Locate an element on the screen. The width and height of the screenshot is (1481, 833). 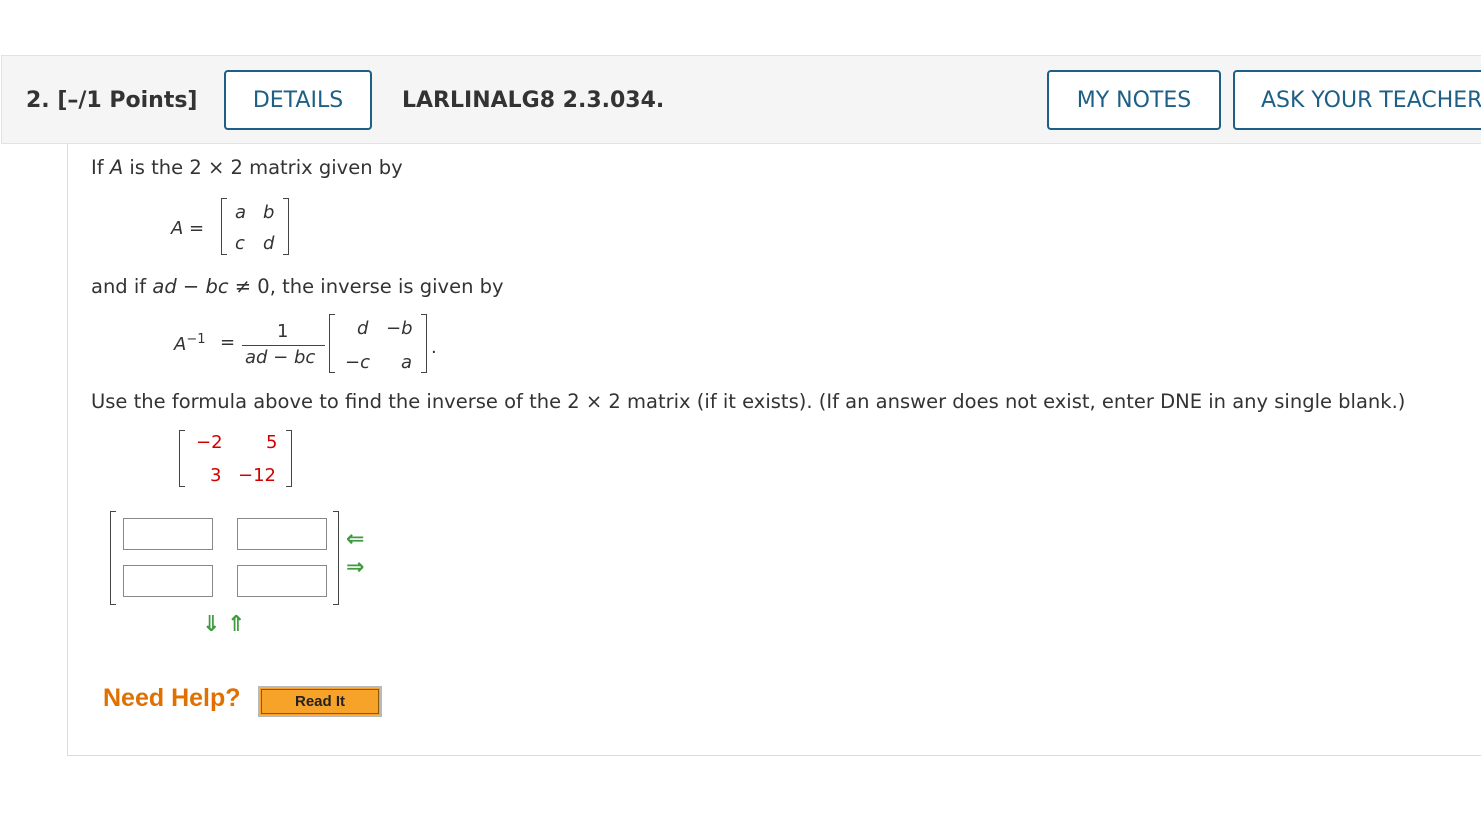
matrix-cell: b is located at coordinates (269, 212).